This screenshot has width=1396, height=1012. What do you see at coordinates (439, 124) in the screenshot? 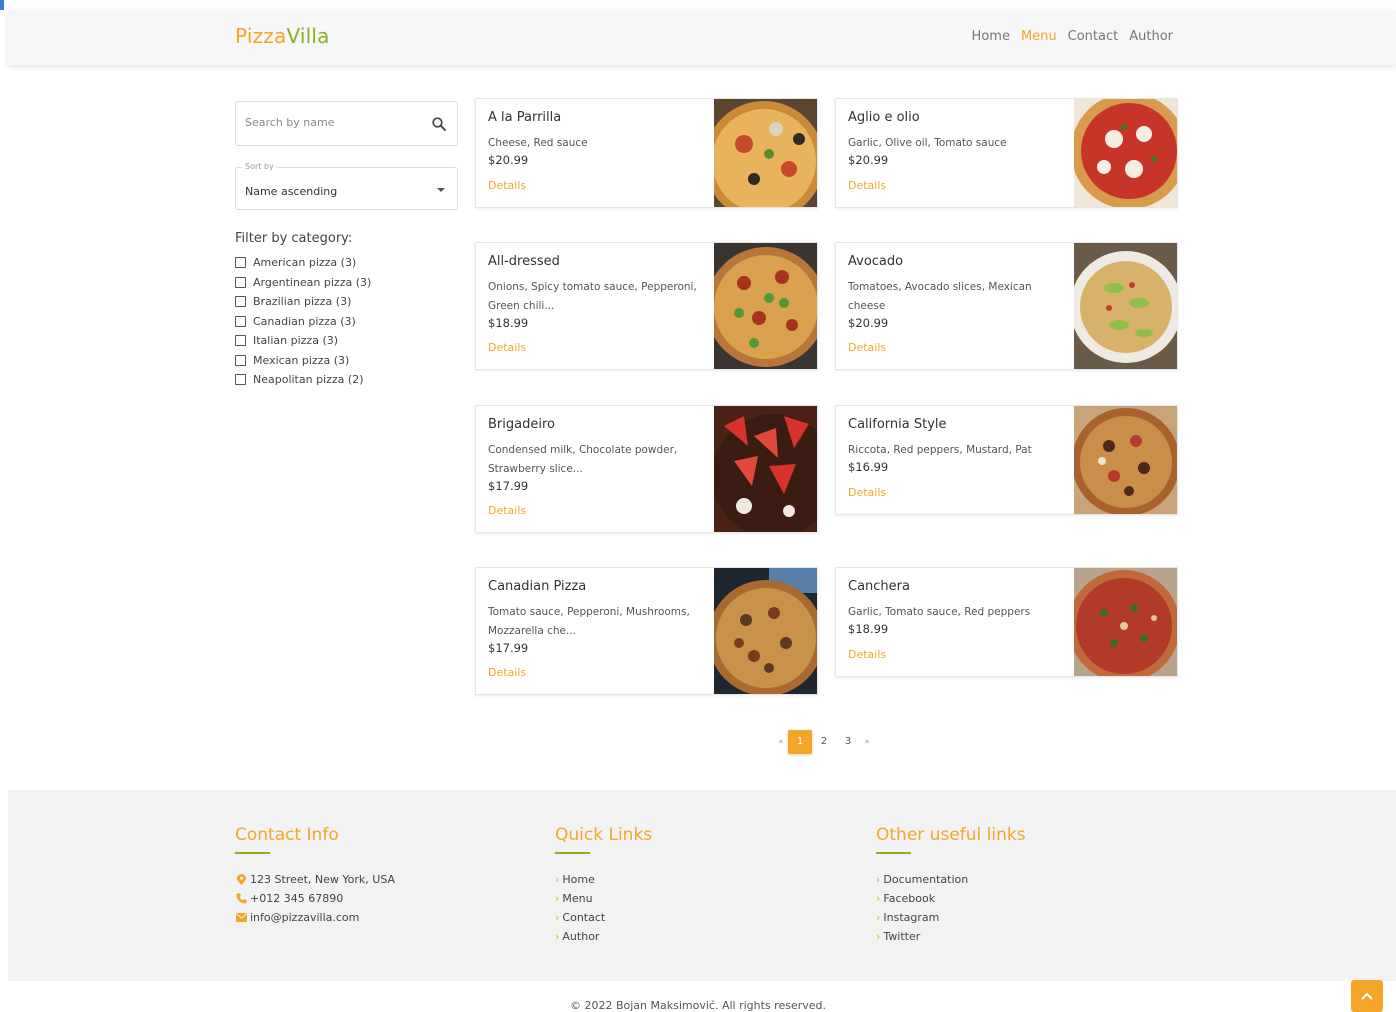
I see `search-icon` at bounding box center [439, 124].